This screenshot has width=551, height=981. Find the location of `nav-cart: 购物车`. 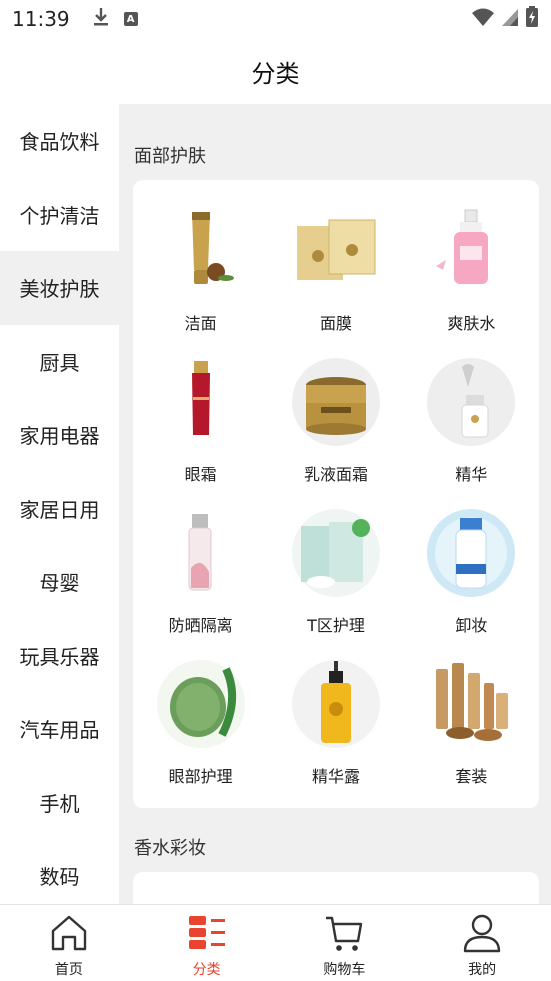

nav-cart: 购物车 is located at coordinates (345, 943).